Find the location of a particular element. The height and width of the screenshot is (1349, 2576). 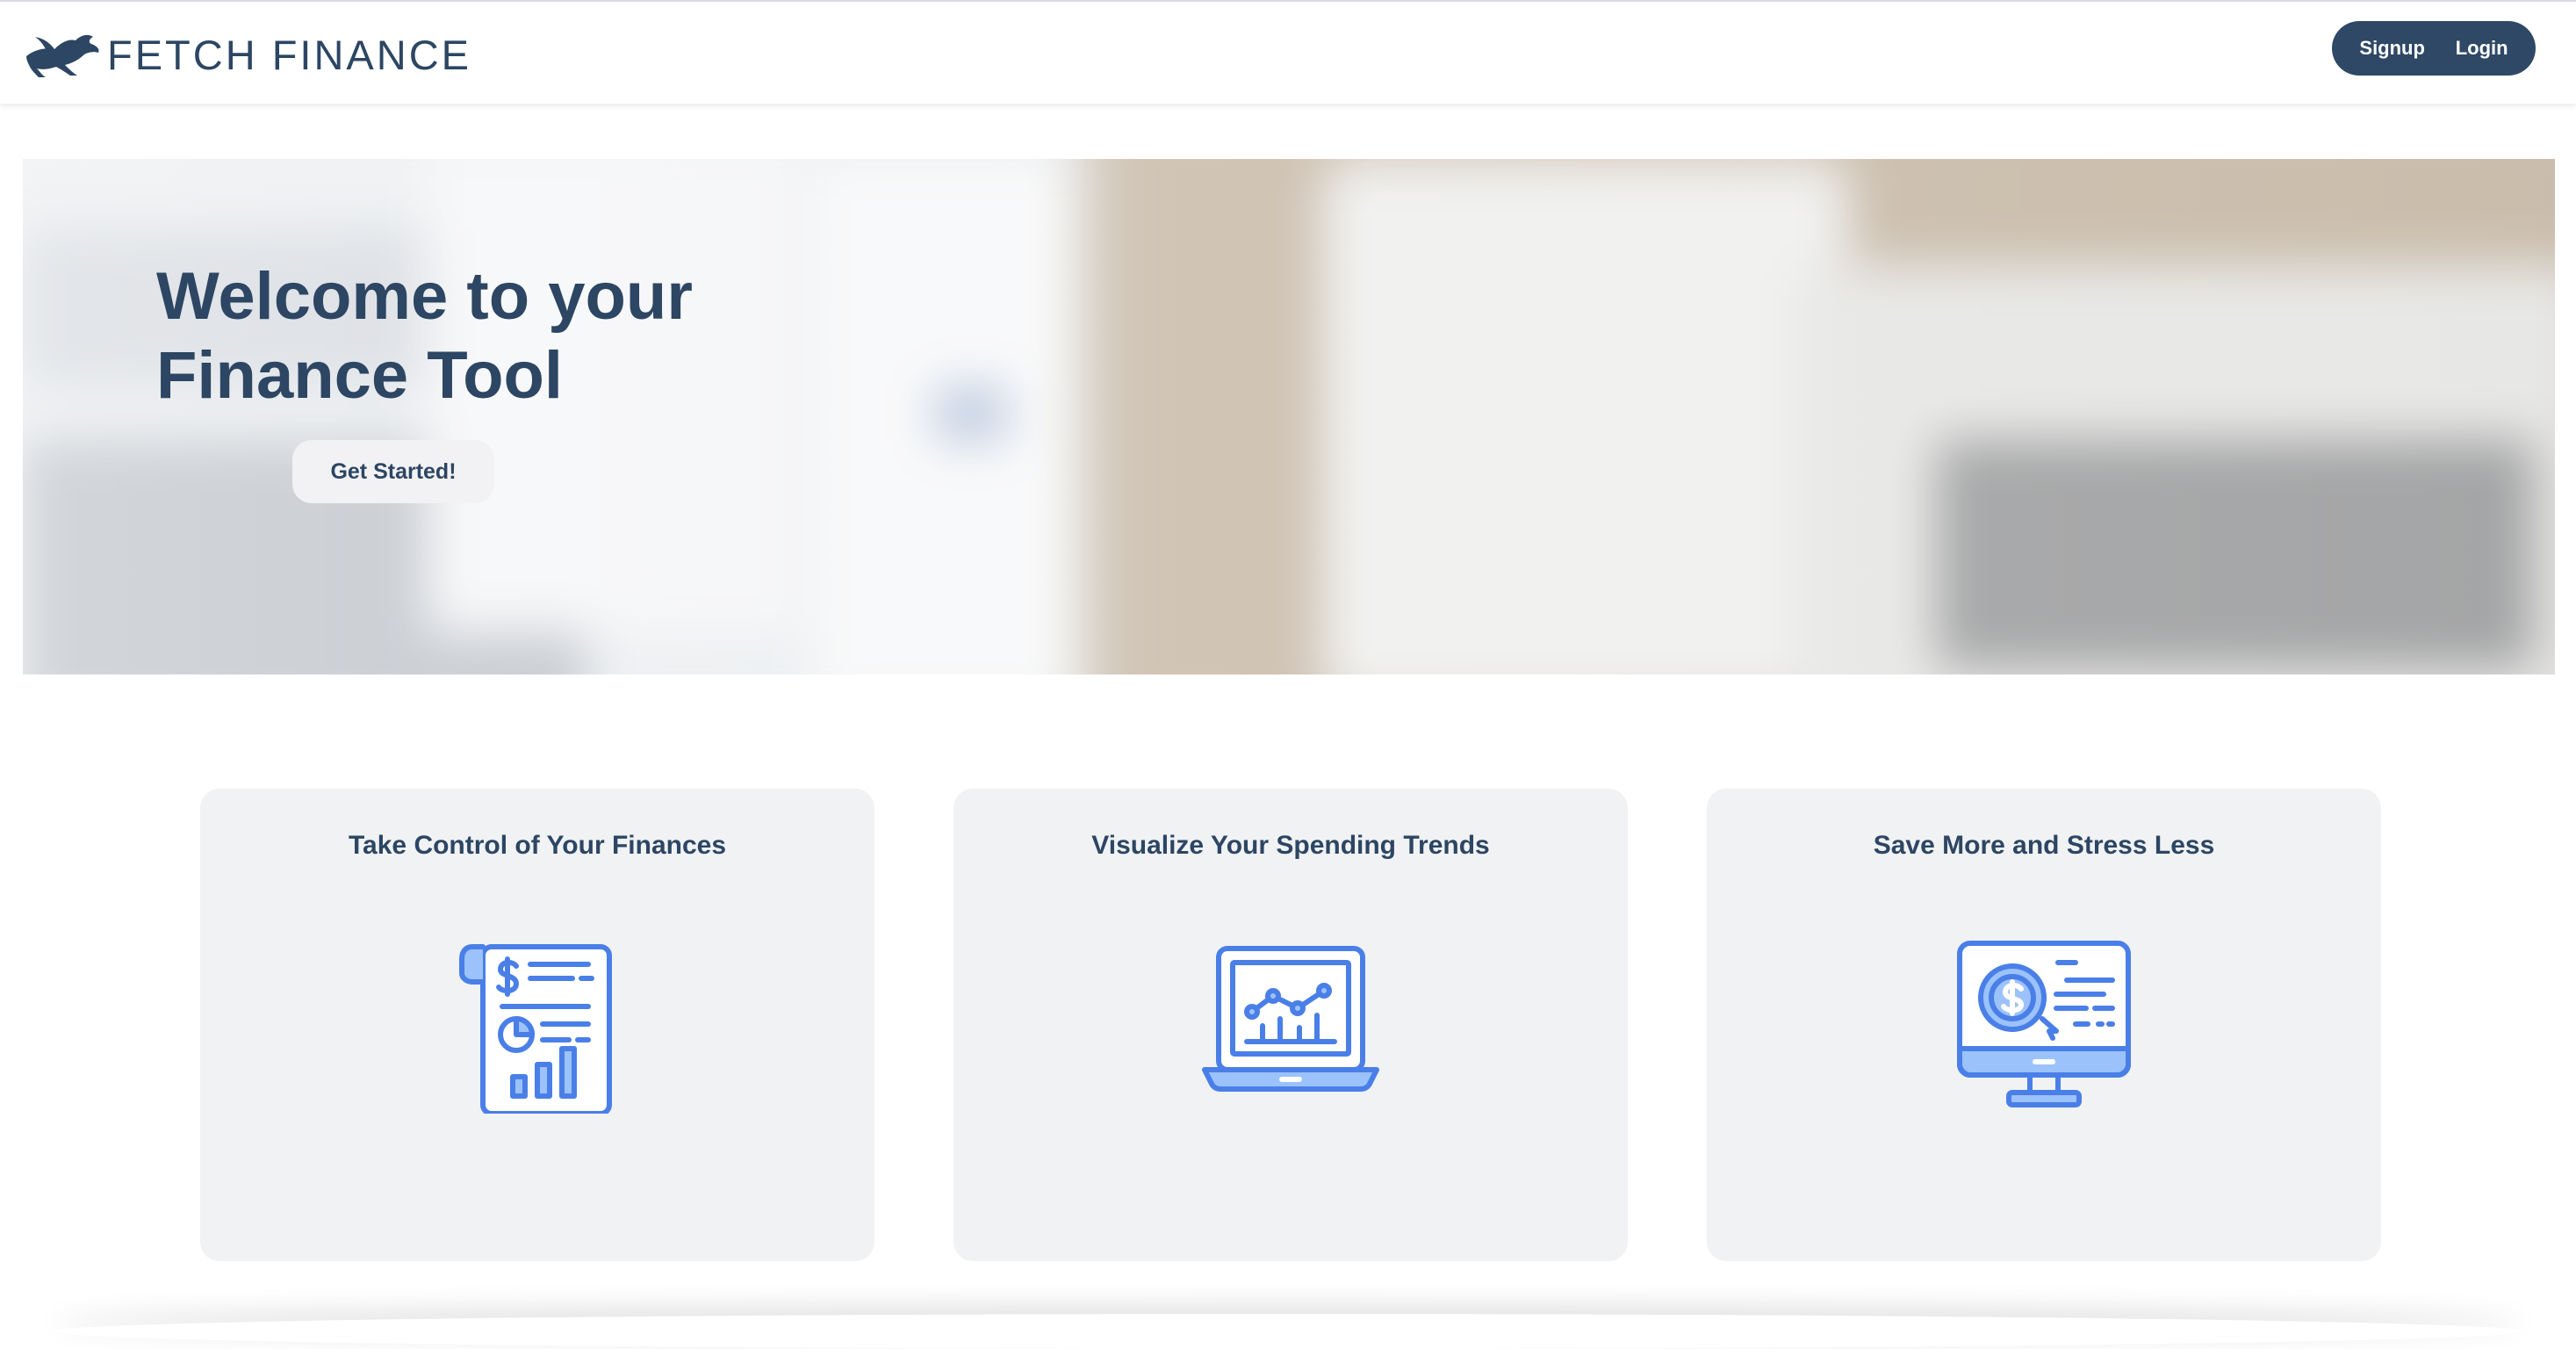

hero-title-line-1: Welcome to your is located at coordinates (424, 296).